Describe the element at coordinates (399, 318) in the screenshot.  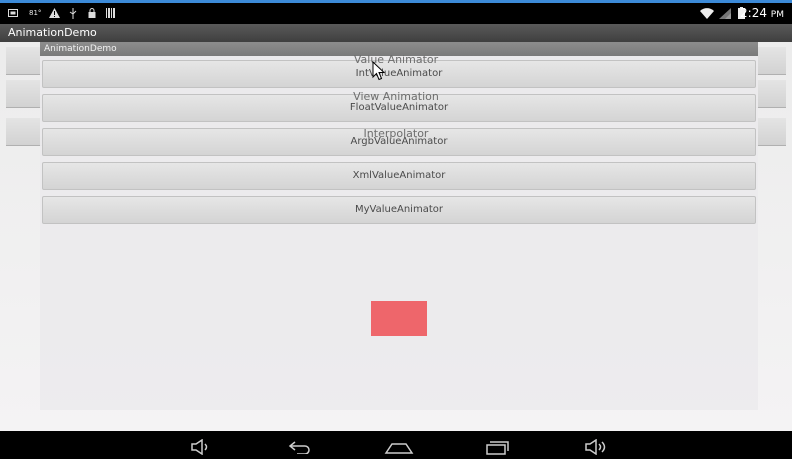
I see `animated-view` at that location.